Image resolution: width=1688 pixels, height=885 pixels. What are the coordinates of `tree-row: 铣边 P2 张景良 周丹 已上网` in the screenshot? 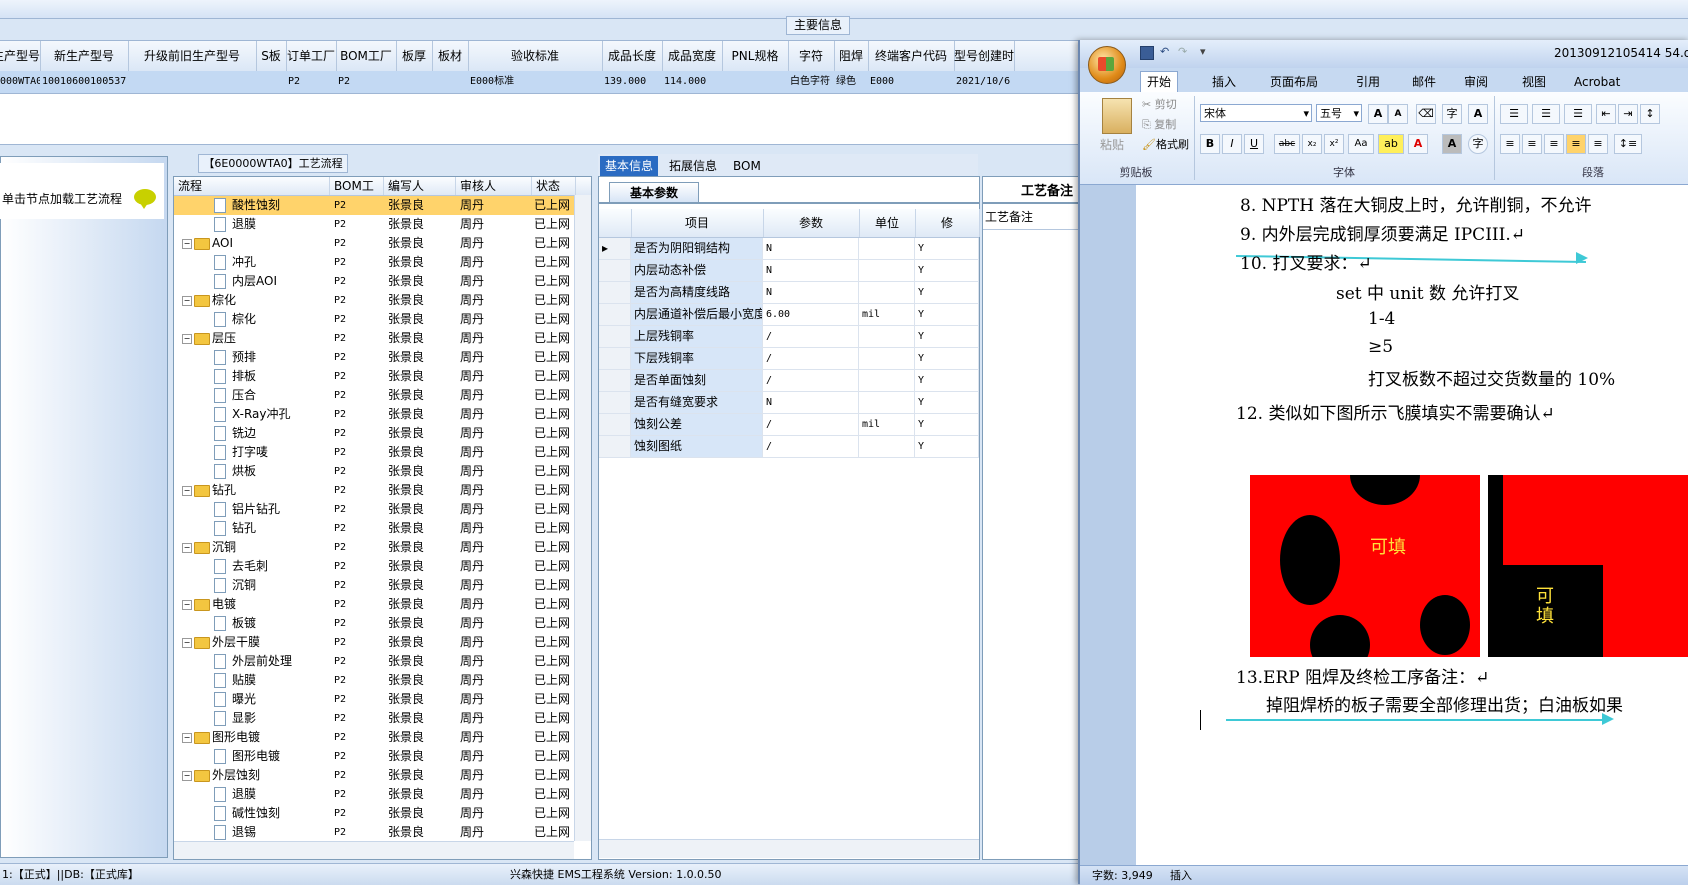 It's located at (374, 433).